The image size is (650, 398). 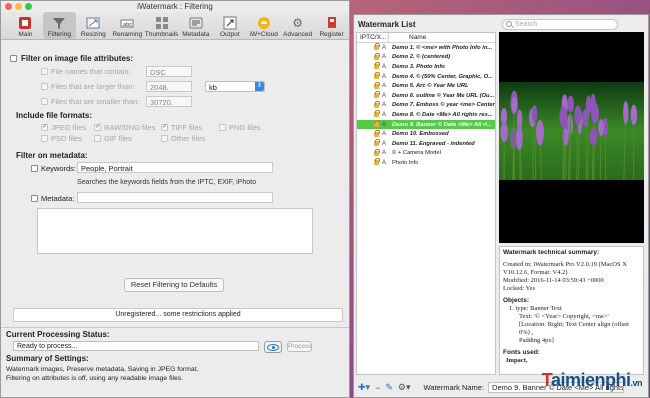 What do you see at coordinates (69, 127) in the screenshot?
I see `jpeg-label: JPEG files` at bounding box center [69, 127].